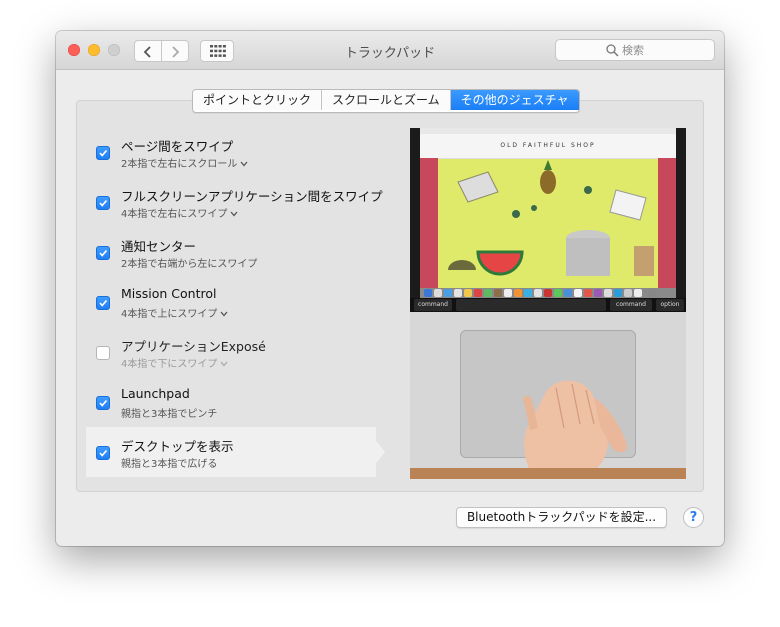 This screenshot has width=780, height=627. I want to click on keyboard-row: command command option, so click(548, 305).